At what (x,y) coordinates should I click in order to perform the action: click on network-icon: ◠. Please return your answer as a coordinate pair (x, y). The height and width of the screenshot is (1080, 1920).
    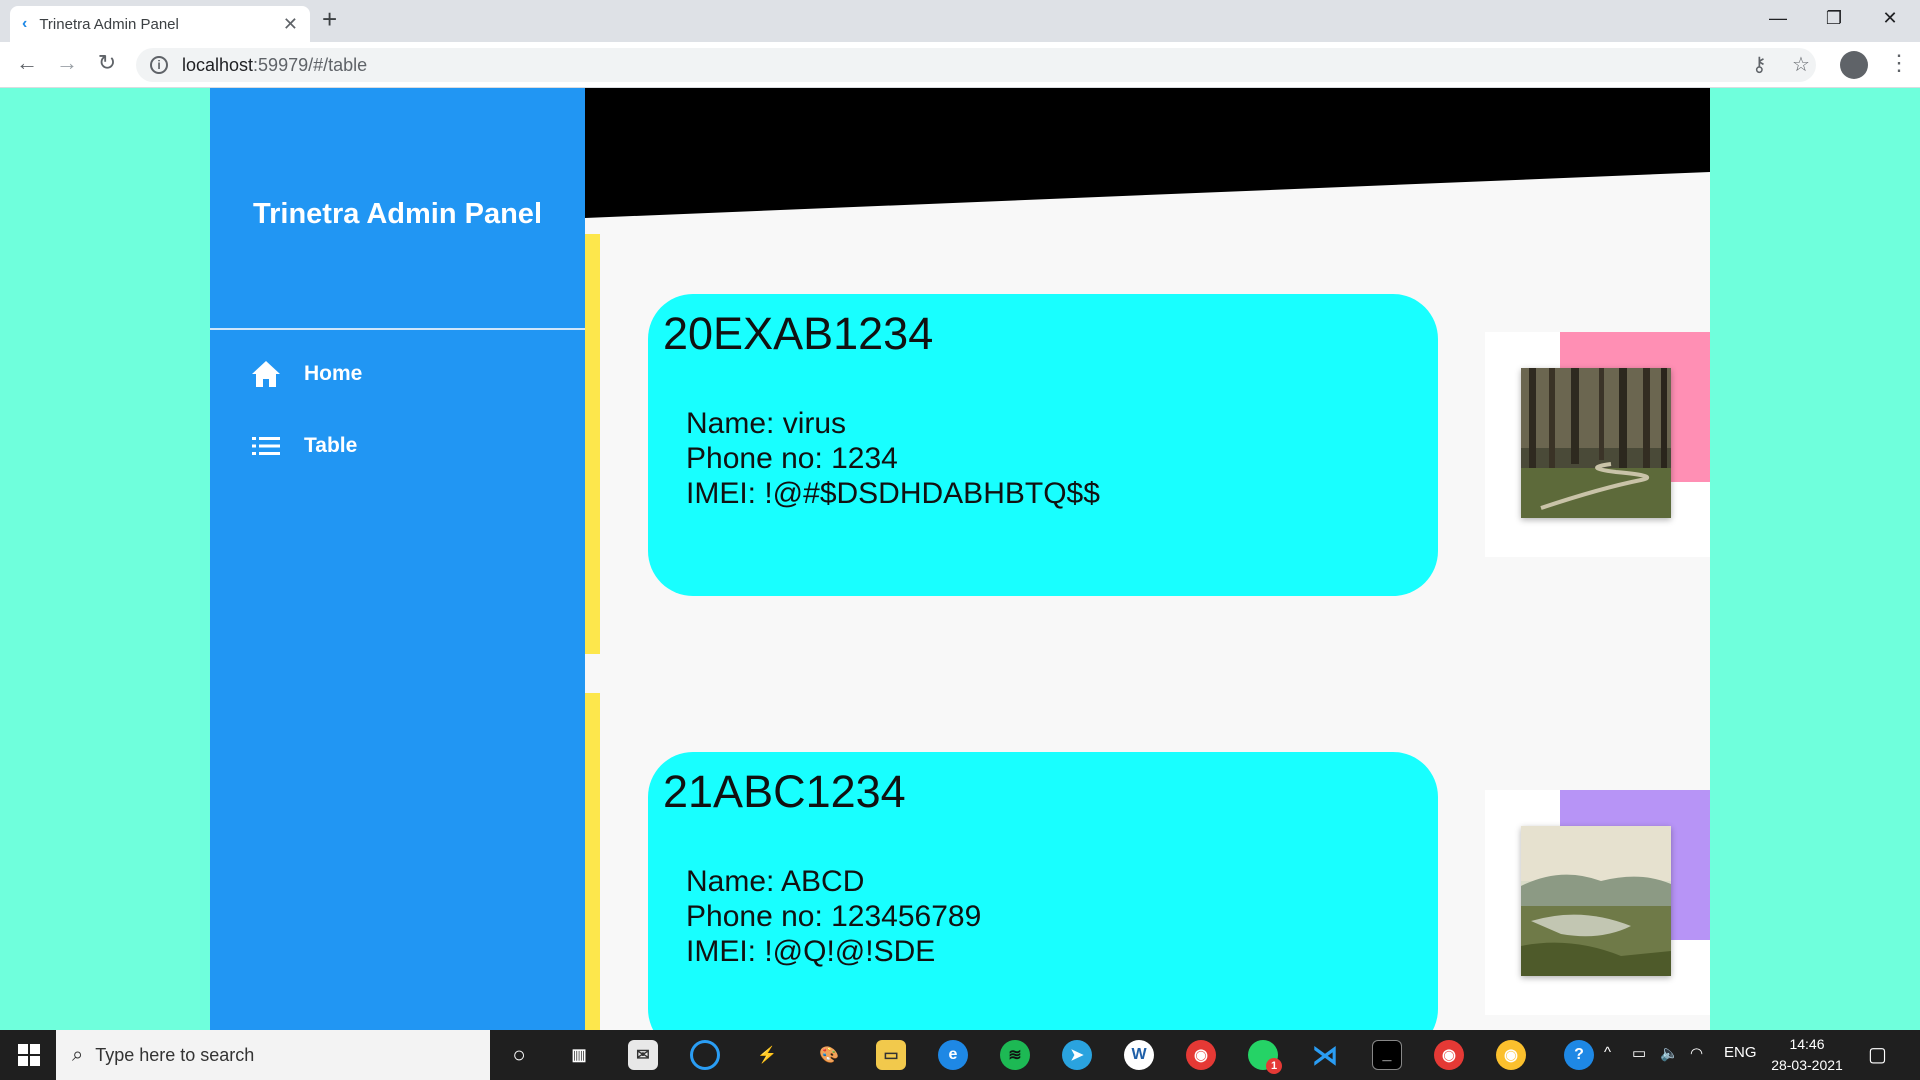
    Looking at the image, I should click on (1696, 1053).